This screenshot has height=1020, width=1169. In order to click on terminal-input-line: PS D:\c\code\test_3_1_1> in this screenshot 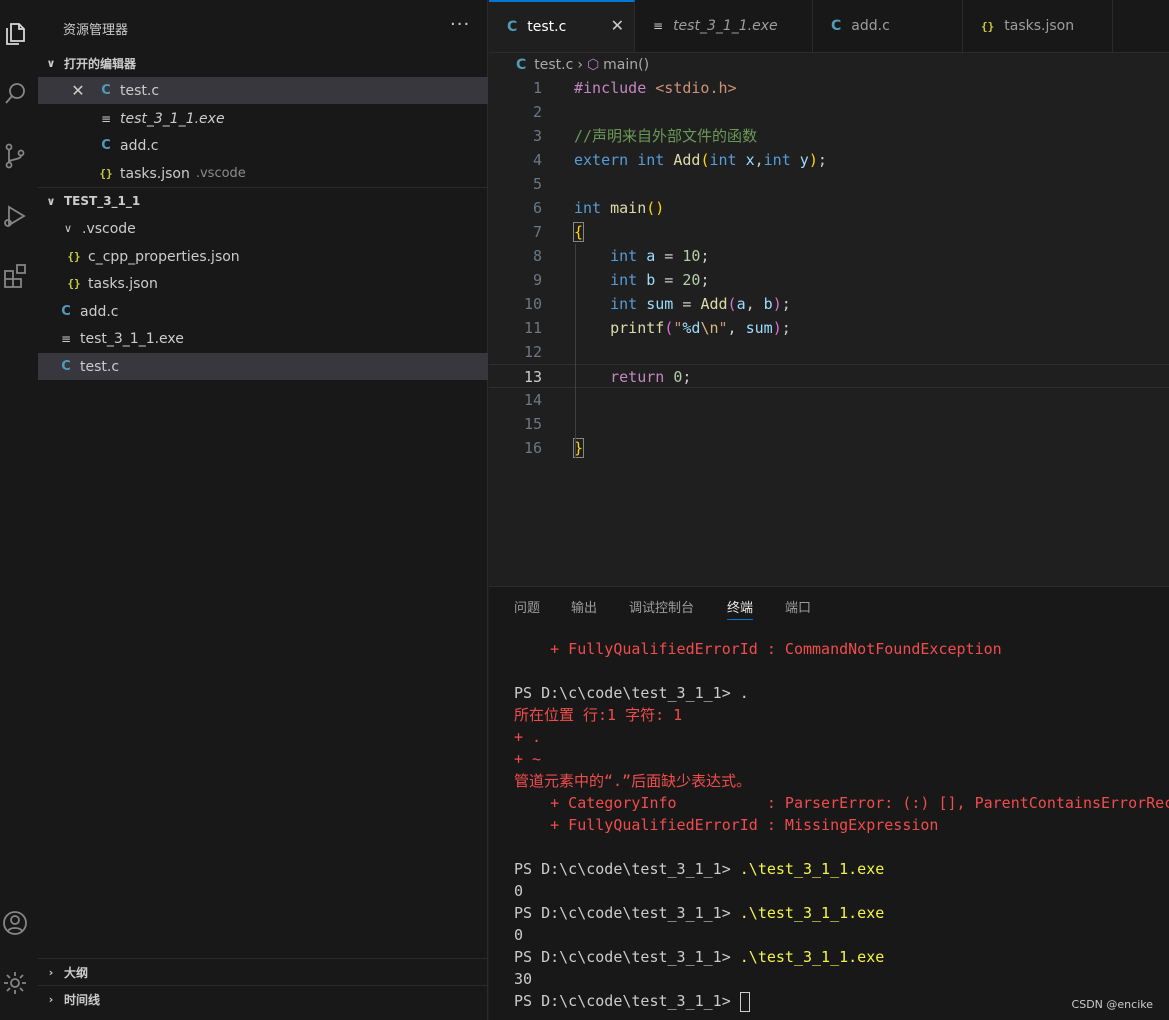, I will do `click(632, 1001)`.